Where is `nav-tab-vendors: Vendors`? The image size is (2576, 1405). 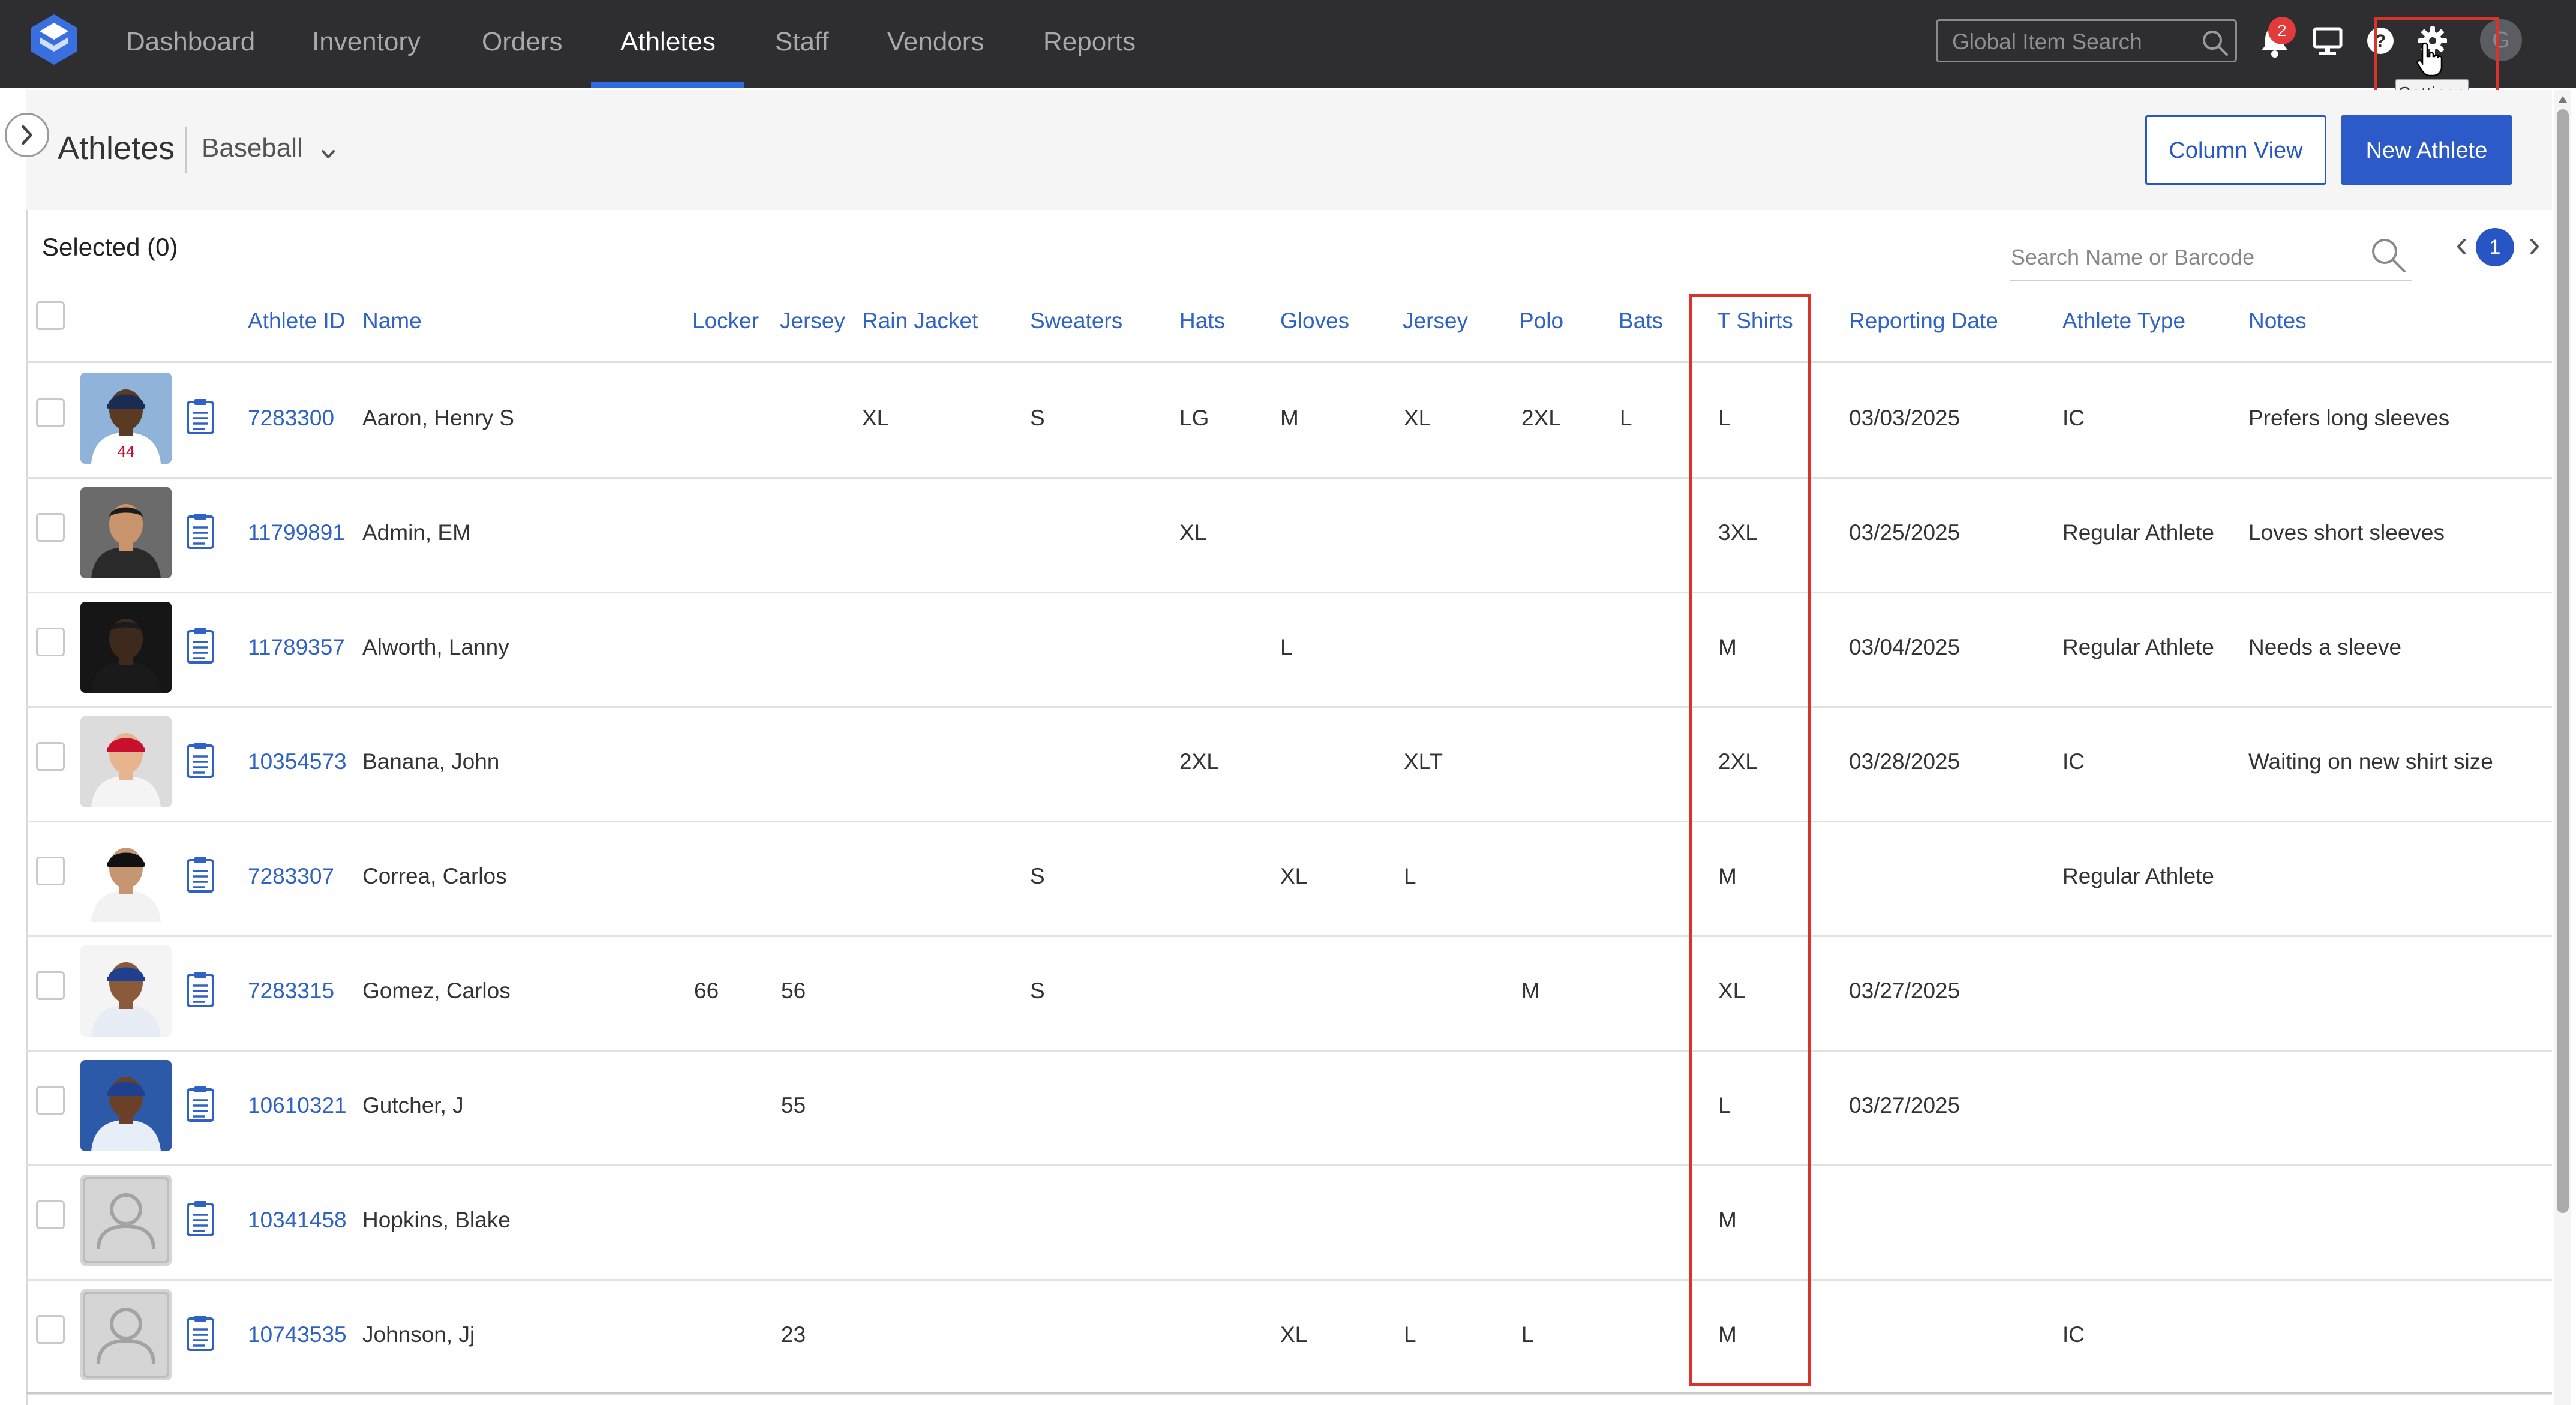 nav-tab-vendors: Vendors is located at coordinates (935, 44).